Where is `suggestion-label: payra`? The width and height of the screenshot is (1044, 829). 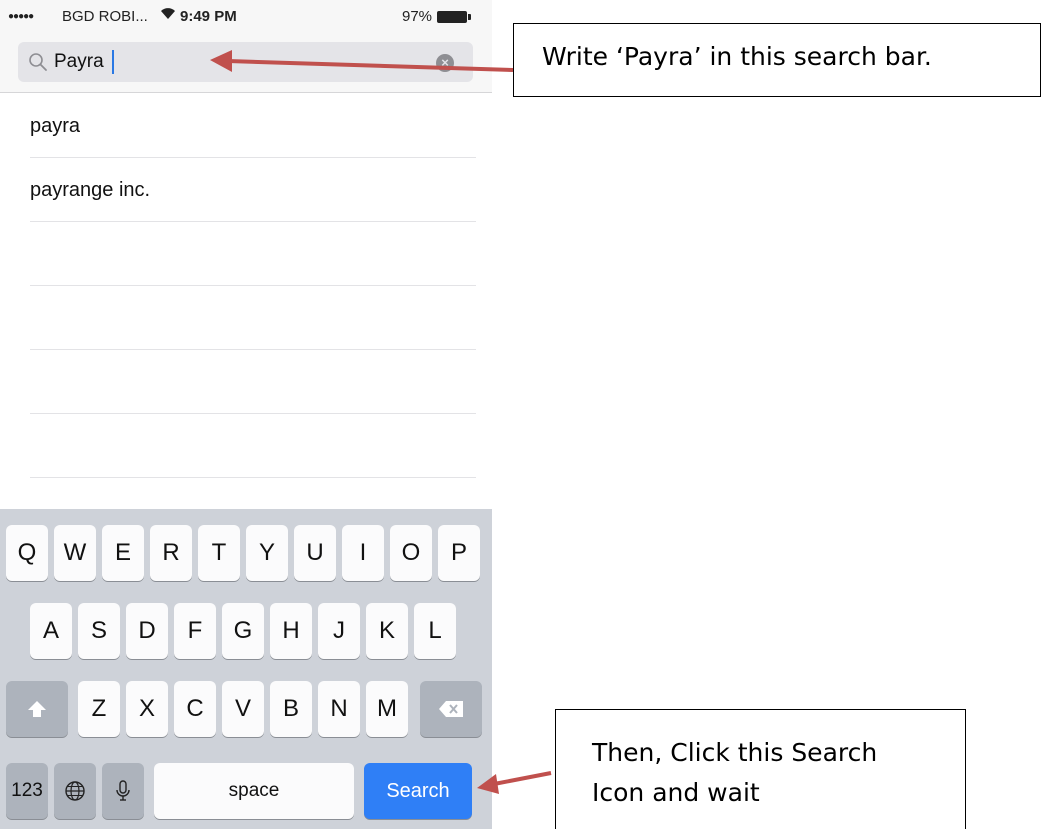 suggestion-label: payra is located at coordinates (55, 126).